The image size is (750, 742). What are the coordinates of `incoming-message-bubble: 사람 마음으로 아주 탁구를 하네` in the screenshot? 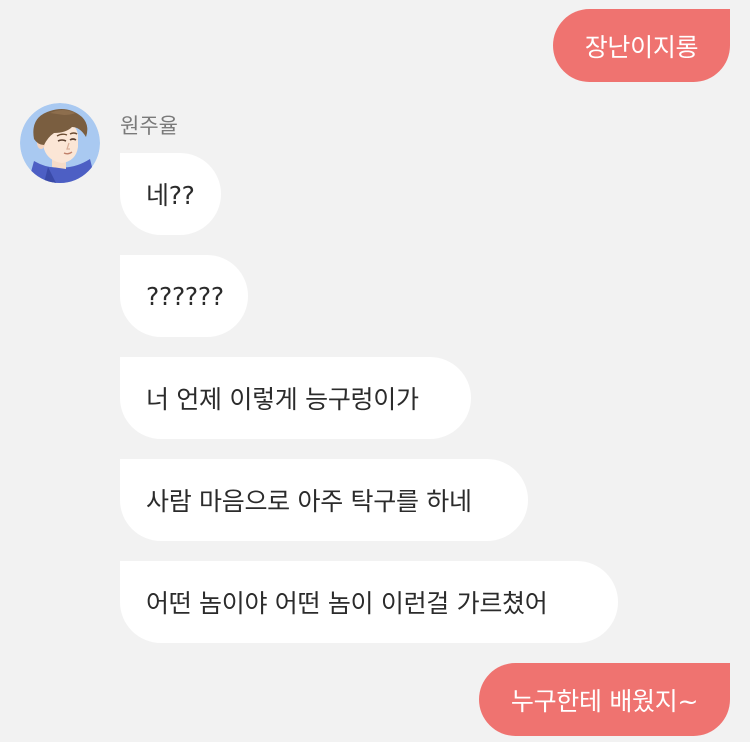 It's located at (324, 500).